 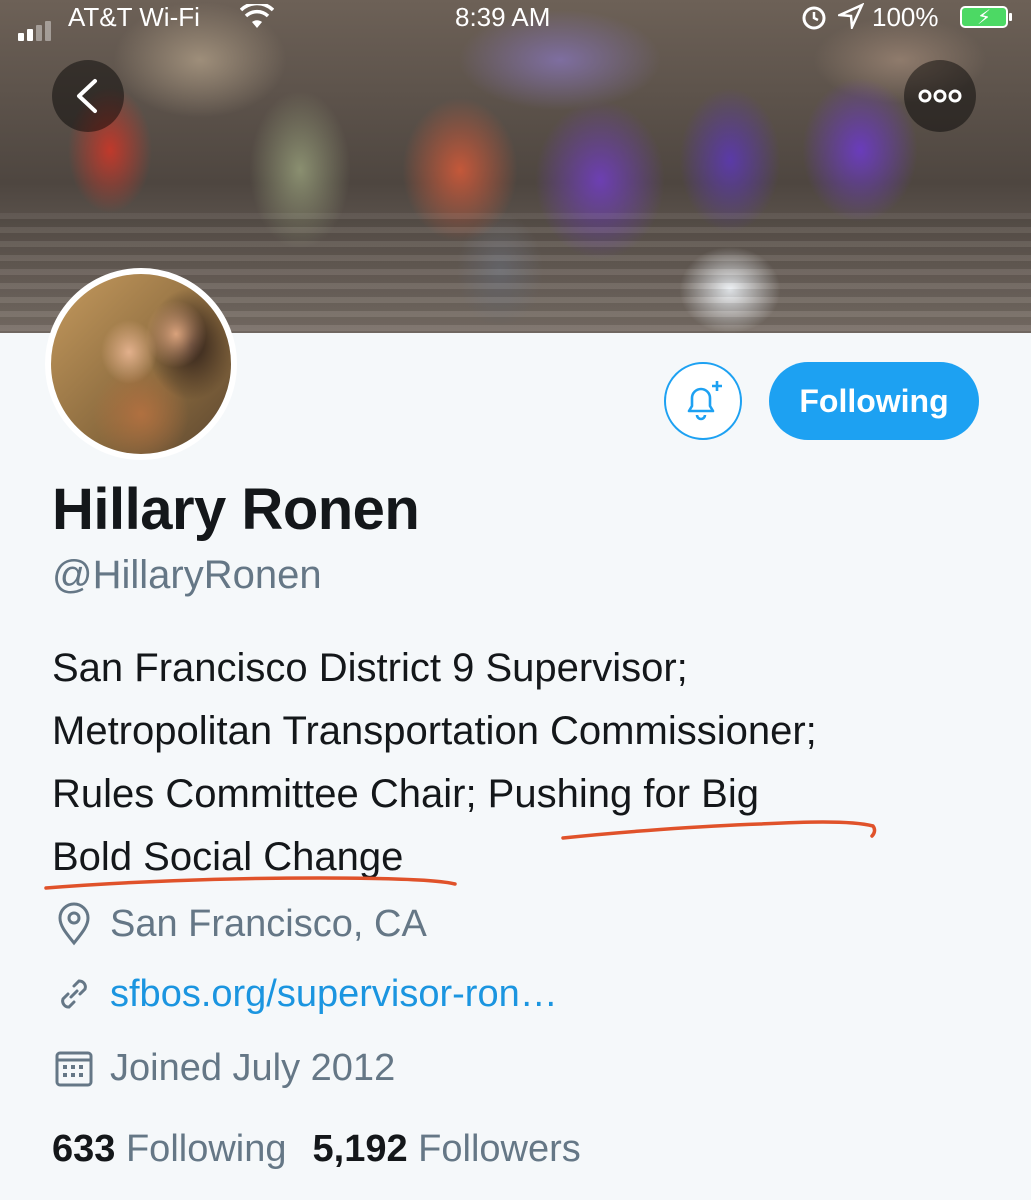 I want to click on following-count-link: 633 Following, so click(x=169, y=1149).